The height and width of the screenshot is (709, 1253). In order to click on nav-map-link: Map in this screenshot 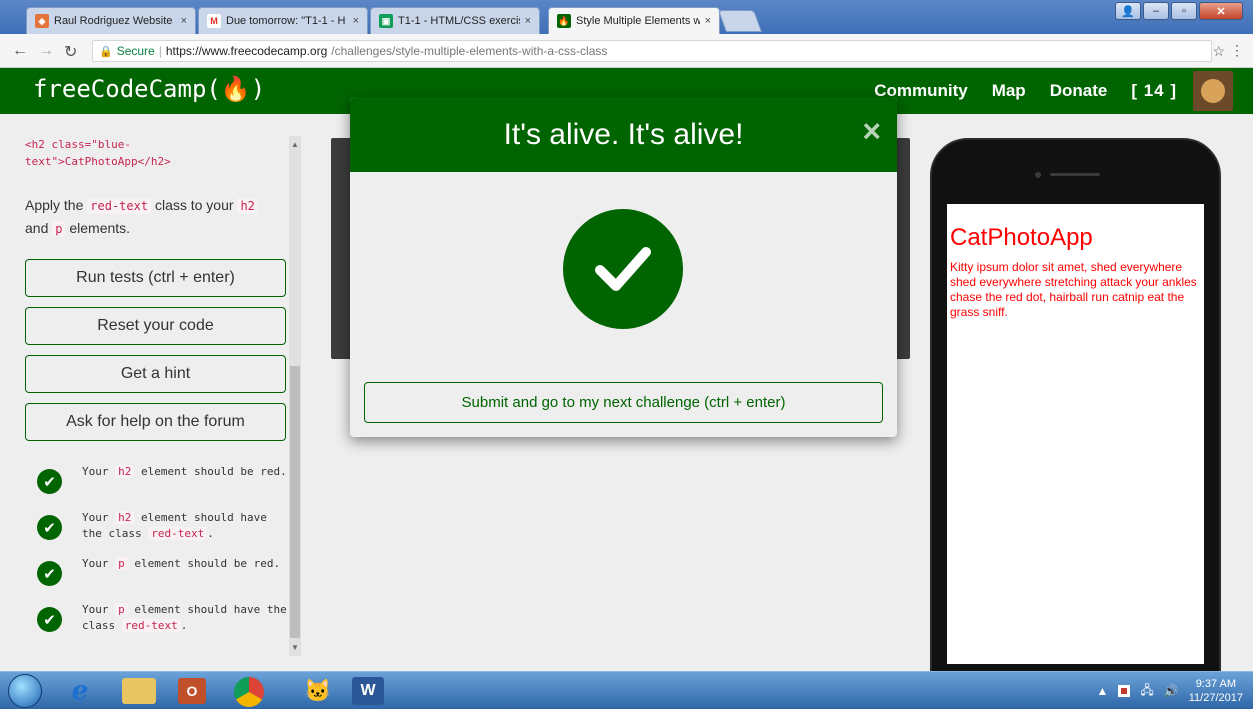, I will do `click(1009, 91)`.